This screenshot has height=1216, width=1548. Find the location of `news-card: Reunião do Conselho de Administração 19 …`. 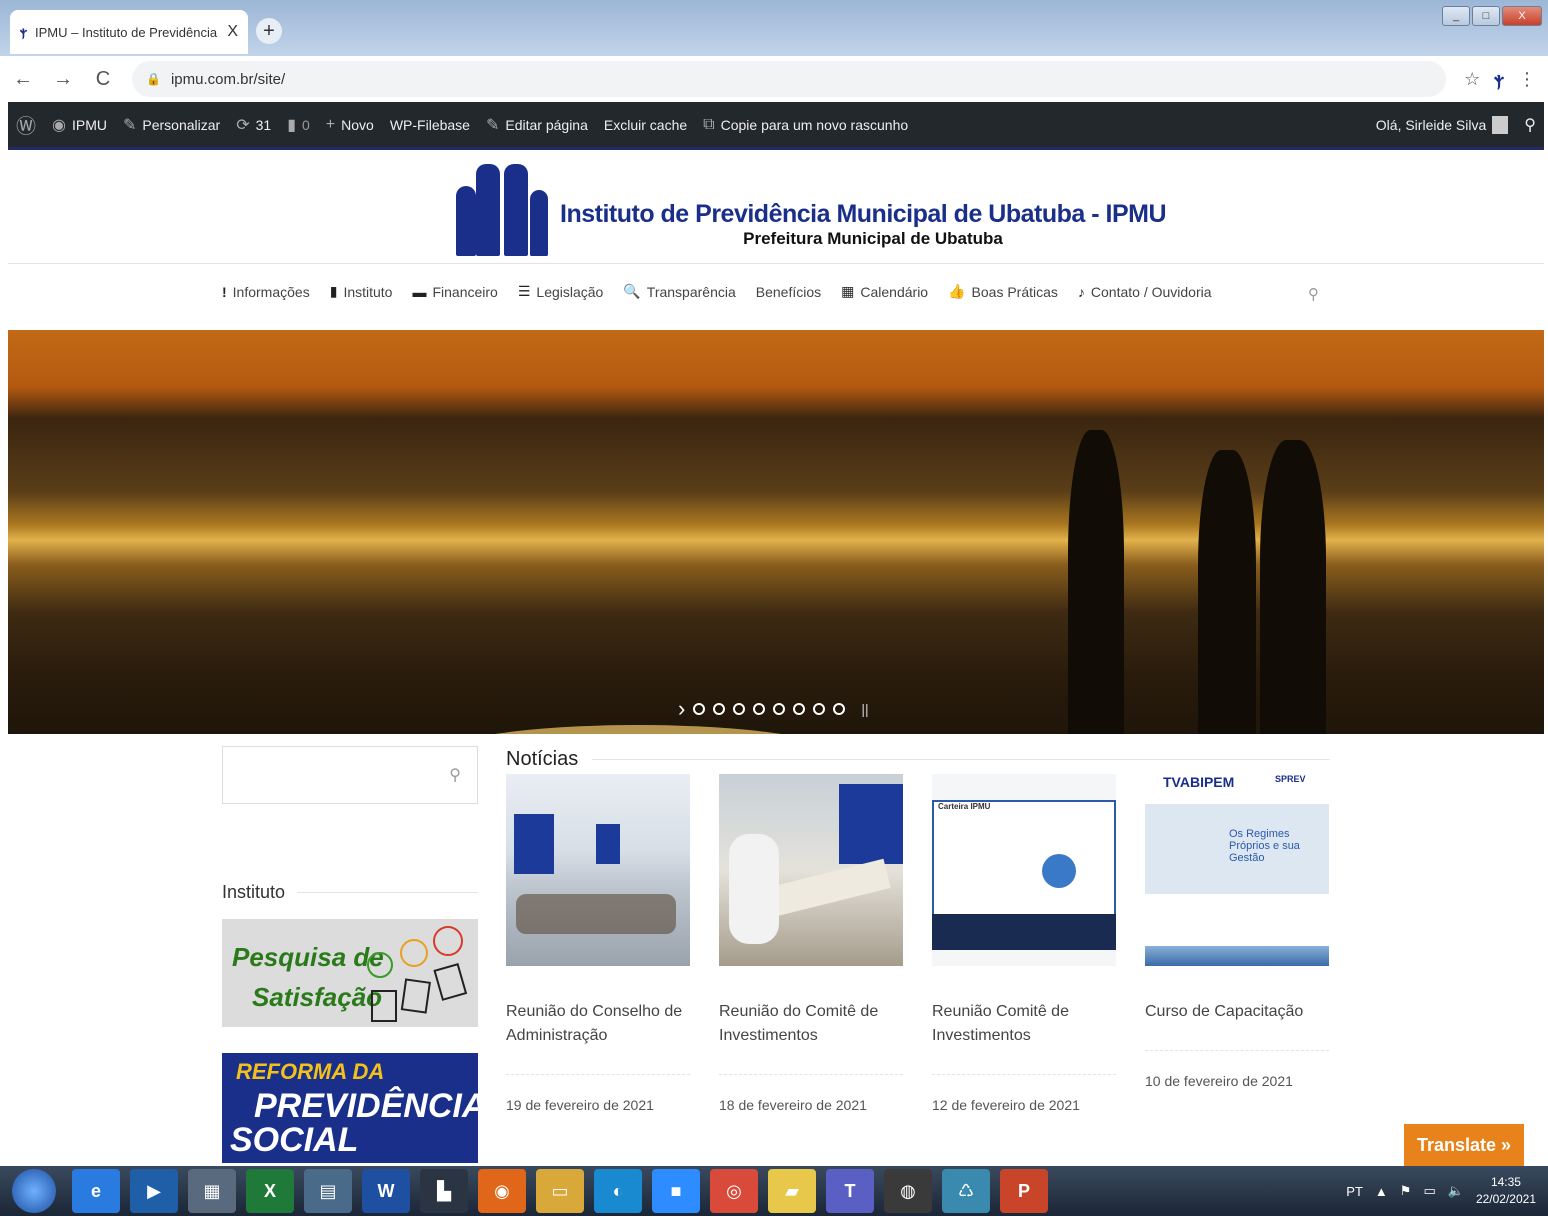

news-card: Reunião do Conselho de Administração 19 … is located at coordinates (598, 943).